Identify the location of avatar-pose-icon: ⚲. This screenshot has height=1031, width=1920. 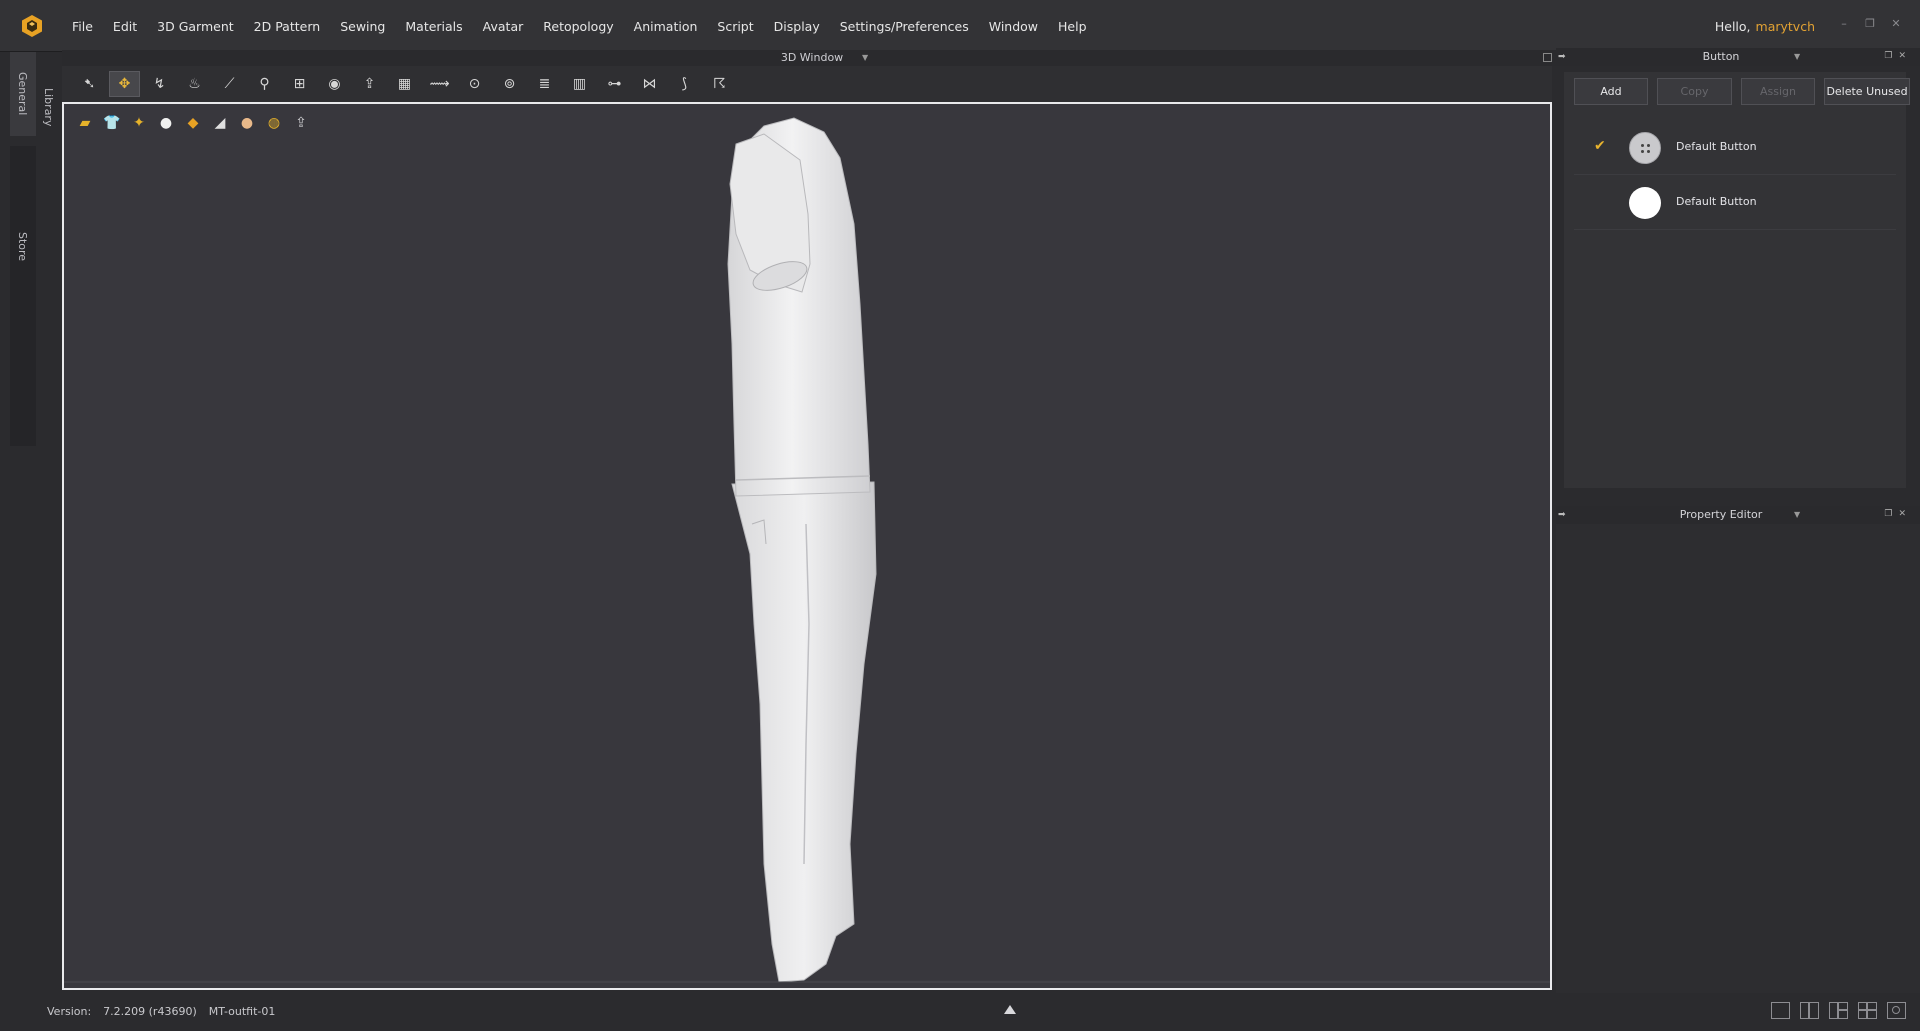
(264, 84).